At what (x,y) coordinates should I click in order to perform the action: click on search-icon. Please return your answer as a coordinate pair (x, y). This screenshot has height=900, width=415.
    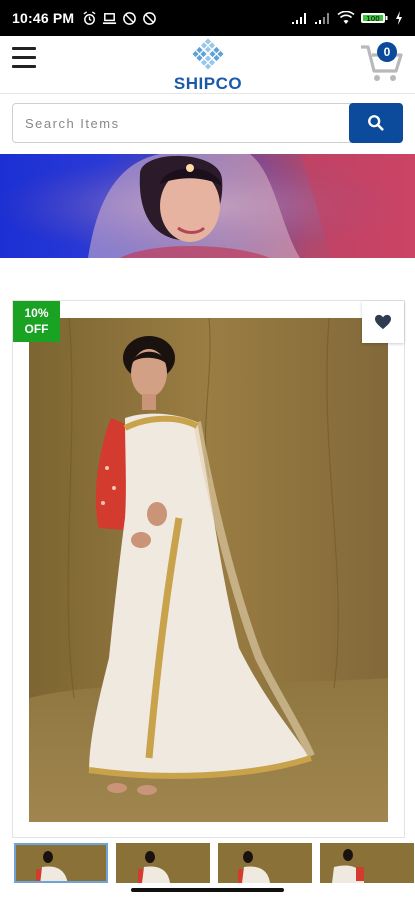
    Looking at the image, I should click on (376, 123).